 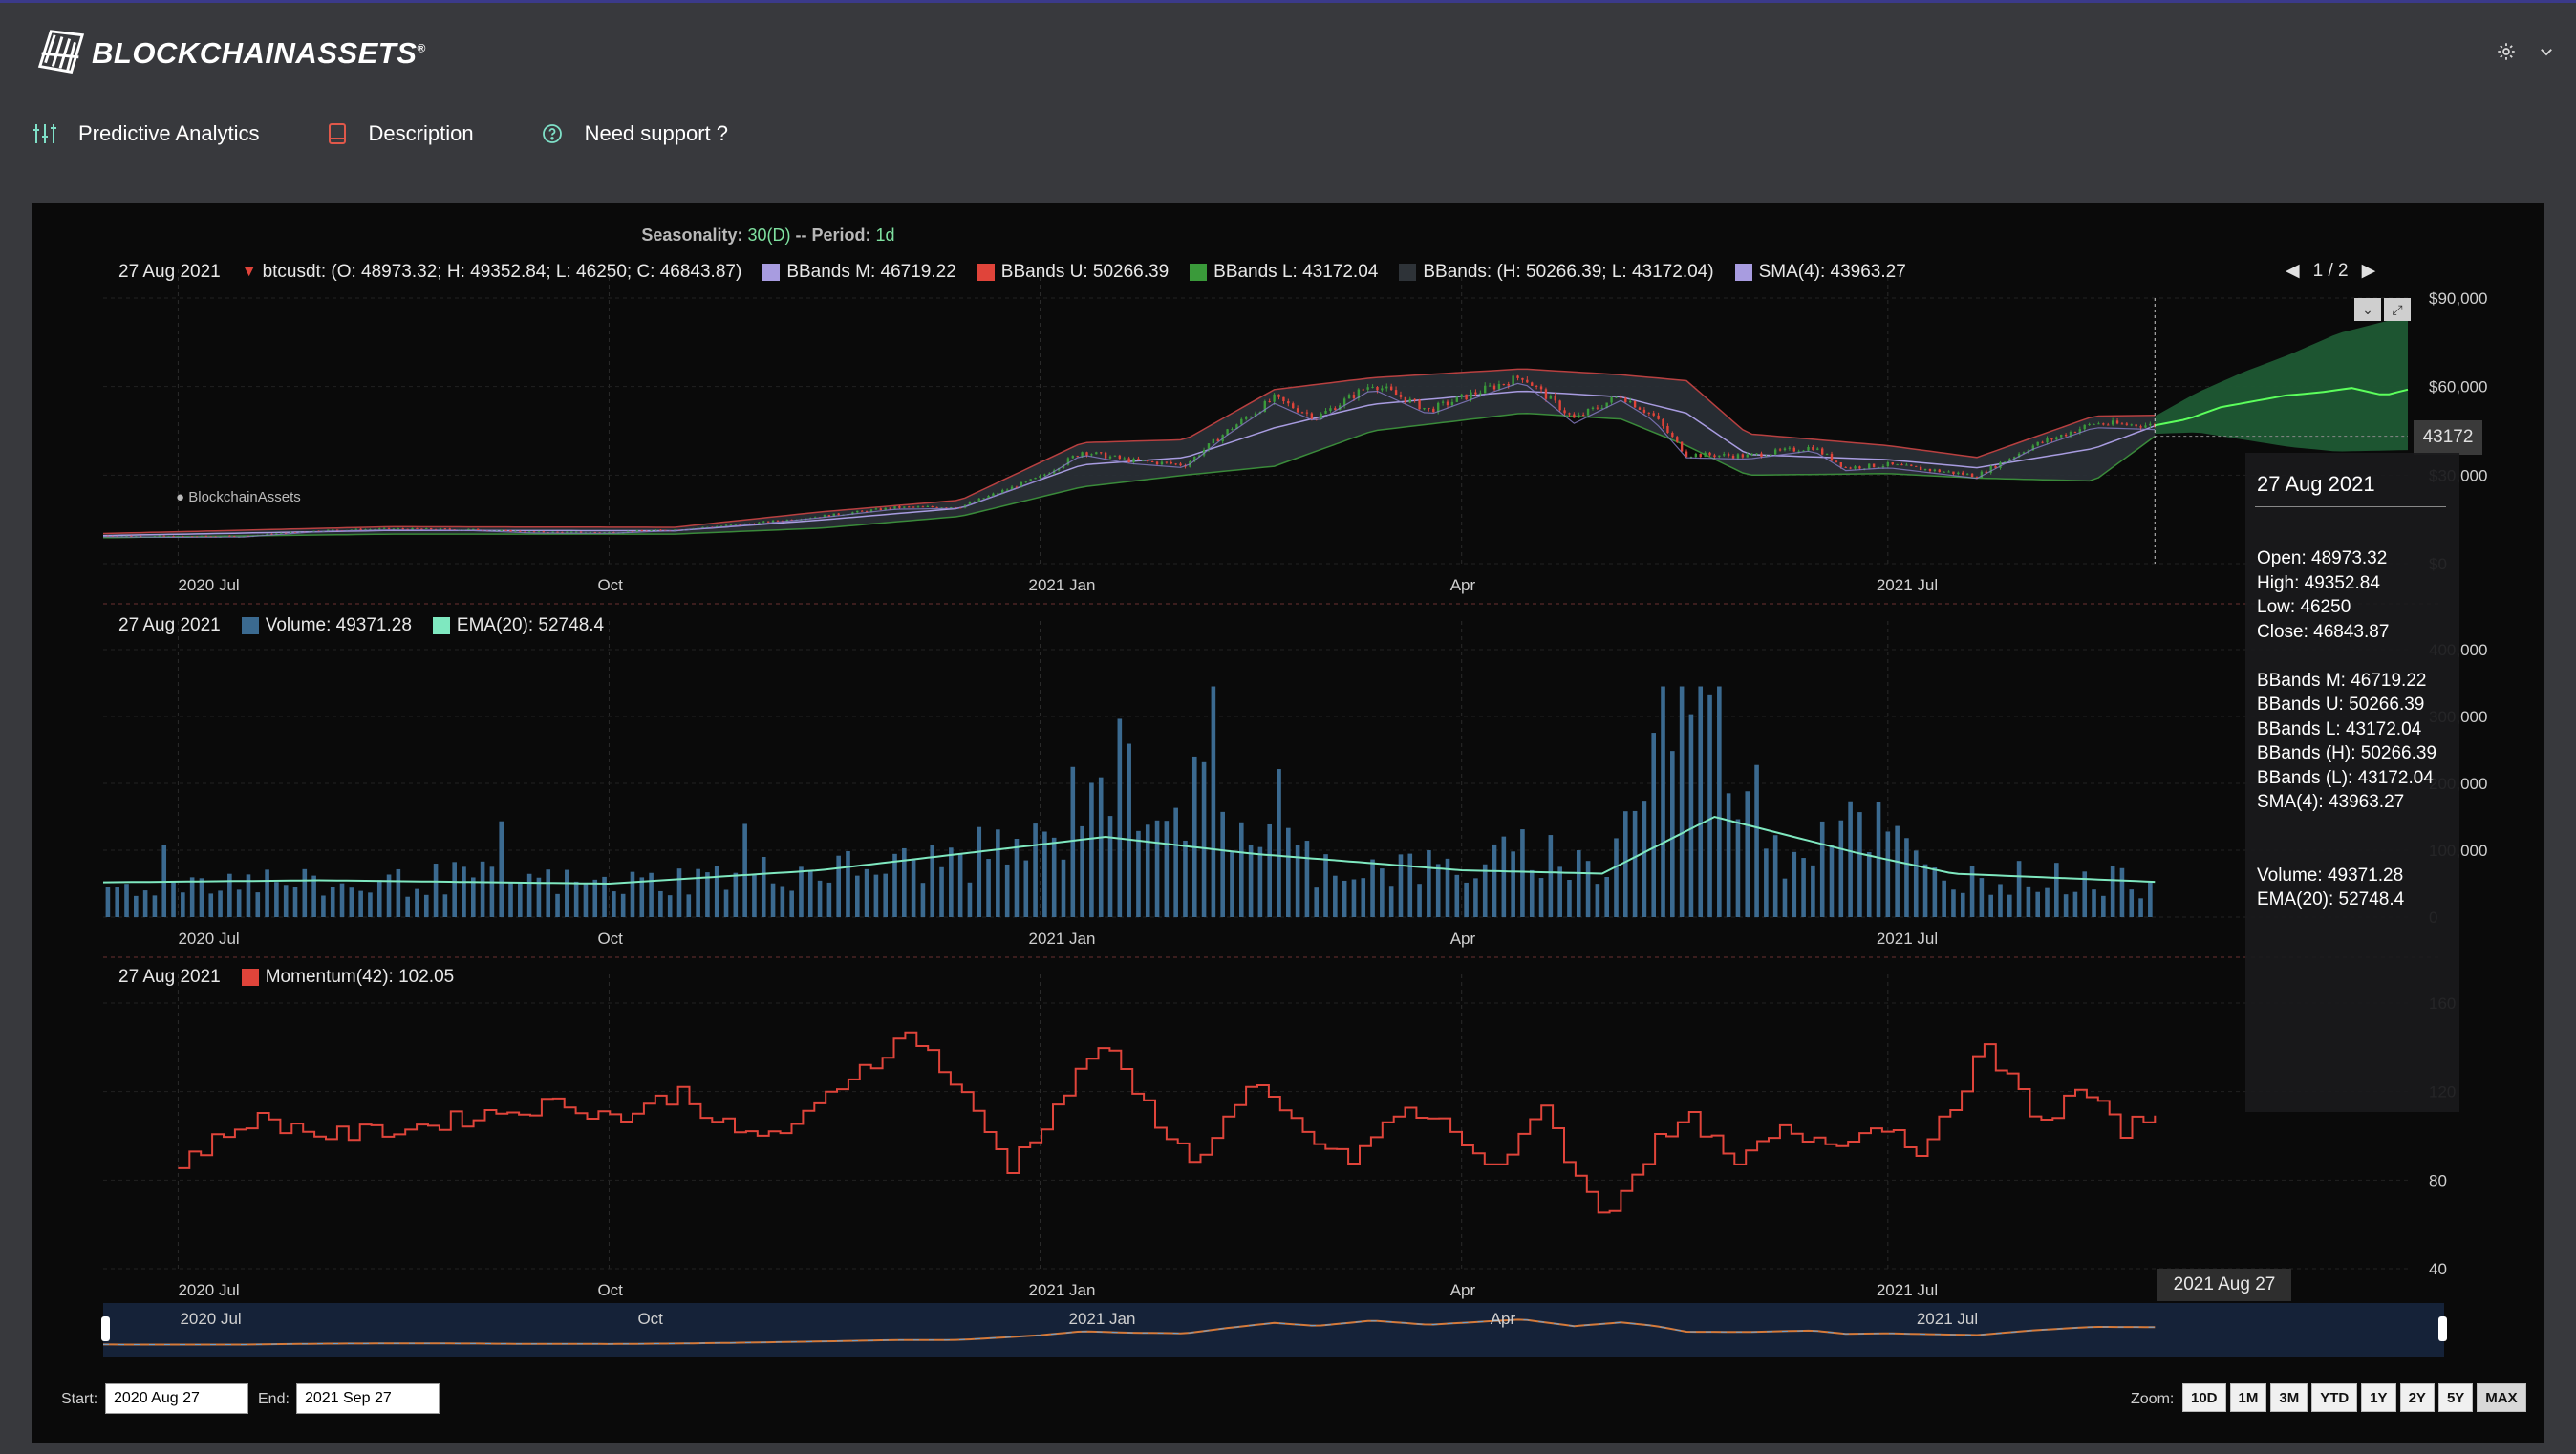 What do you see at coordinates (634, 133) in the screenshot?
I see `nav-need-support: Need support ?` at bounding box center [634, 133].